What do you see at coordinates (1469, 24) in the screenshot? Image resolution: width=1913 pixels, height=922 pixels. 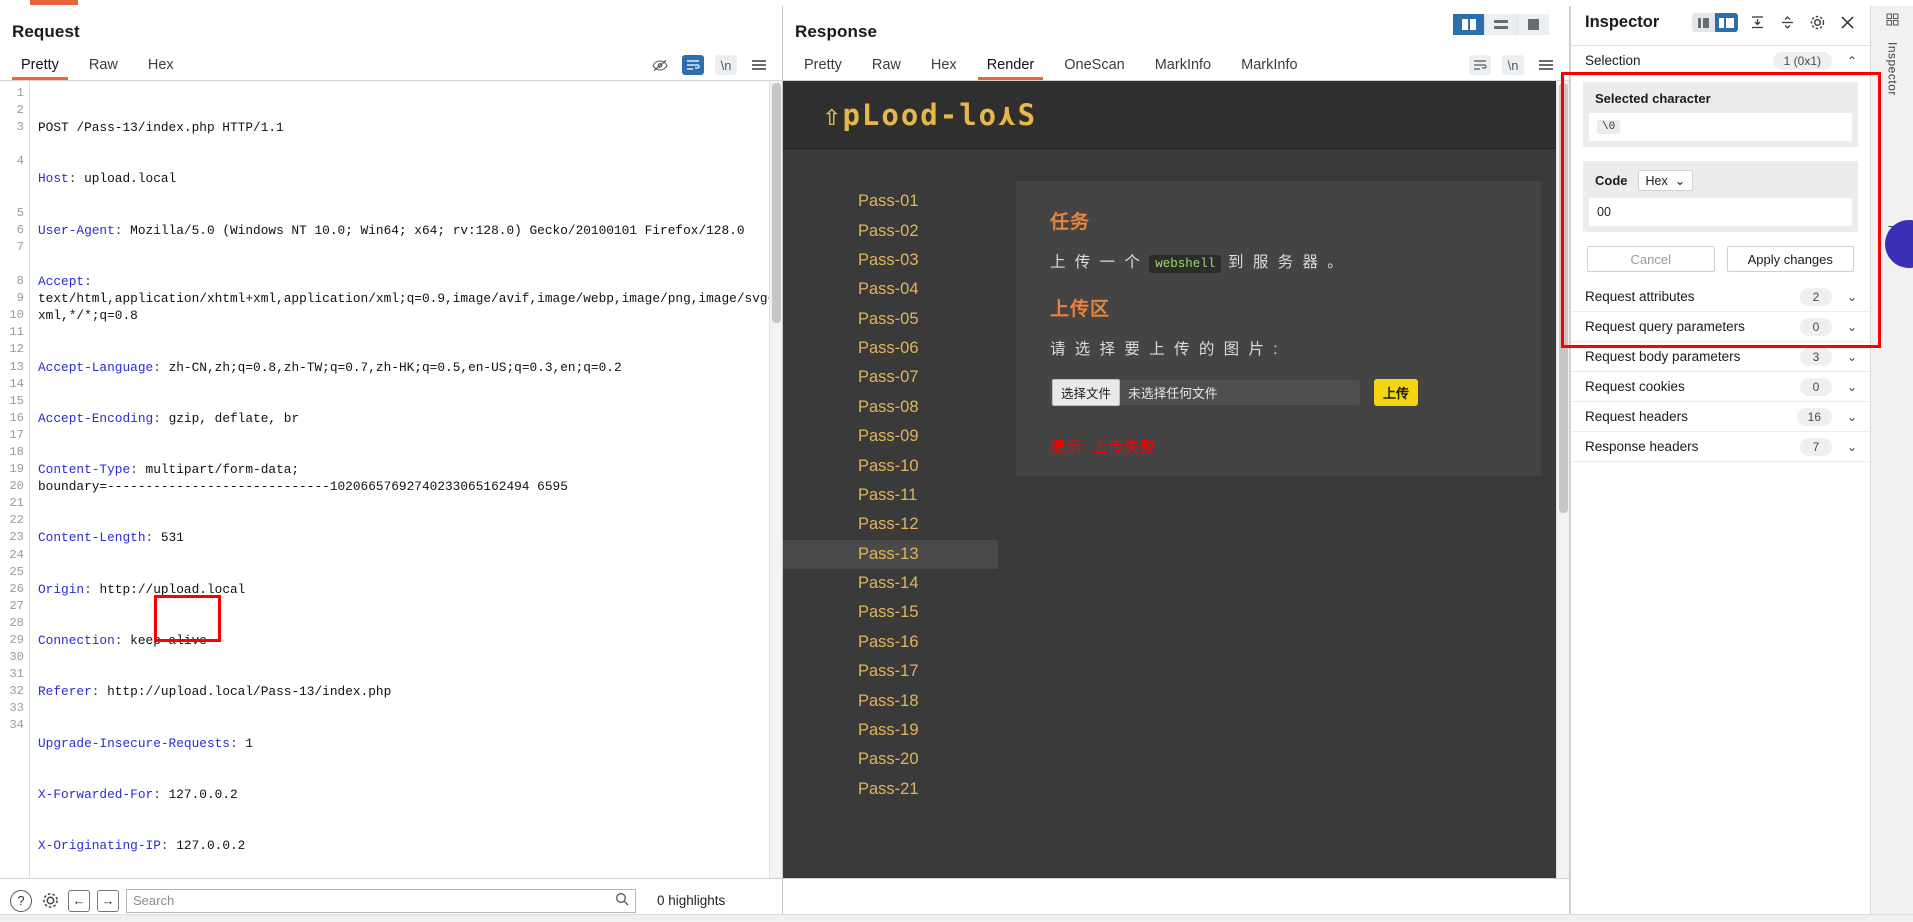 I see `split-view-icon` at bounding box center [1469, 24].